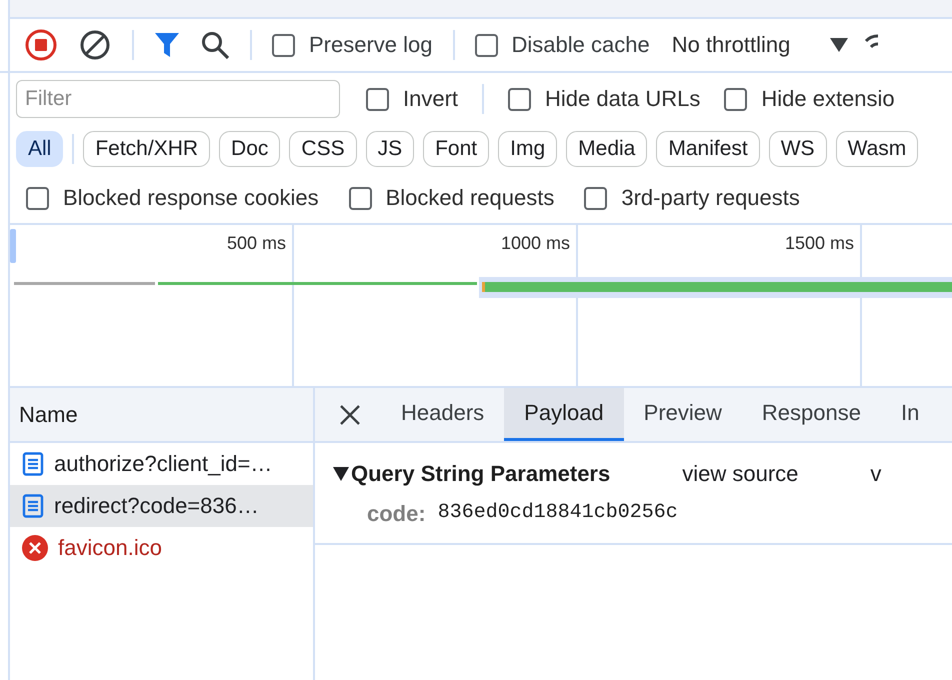 The image size is (952, 680). Describe the element at coordinates (396, 514) in the screenshot. I see `param-key: code:` at that location.